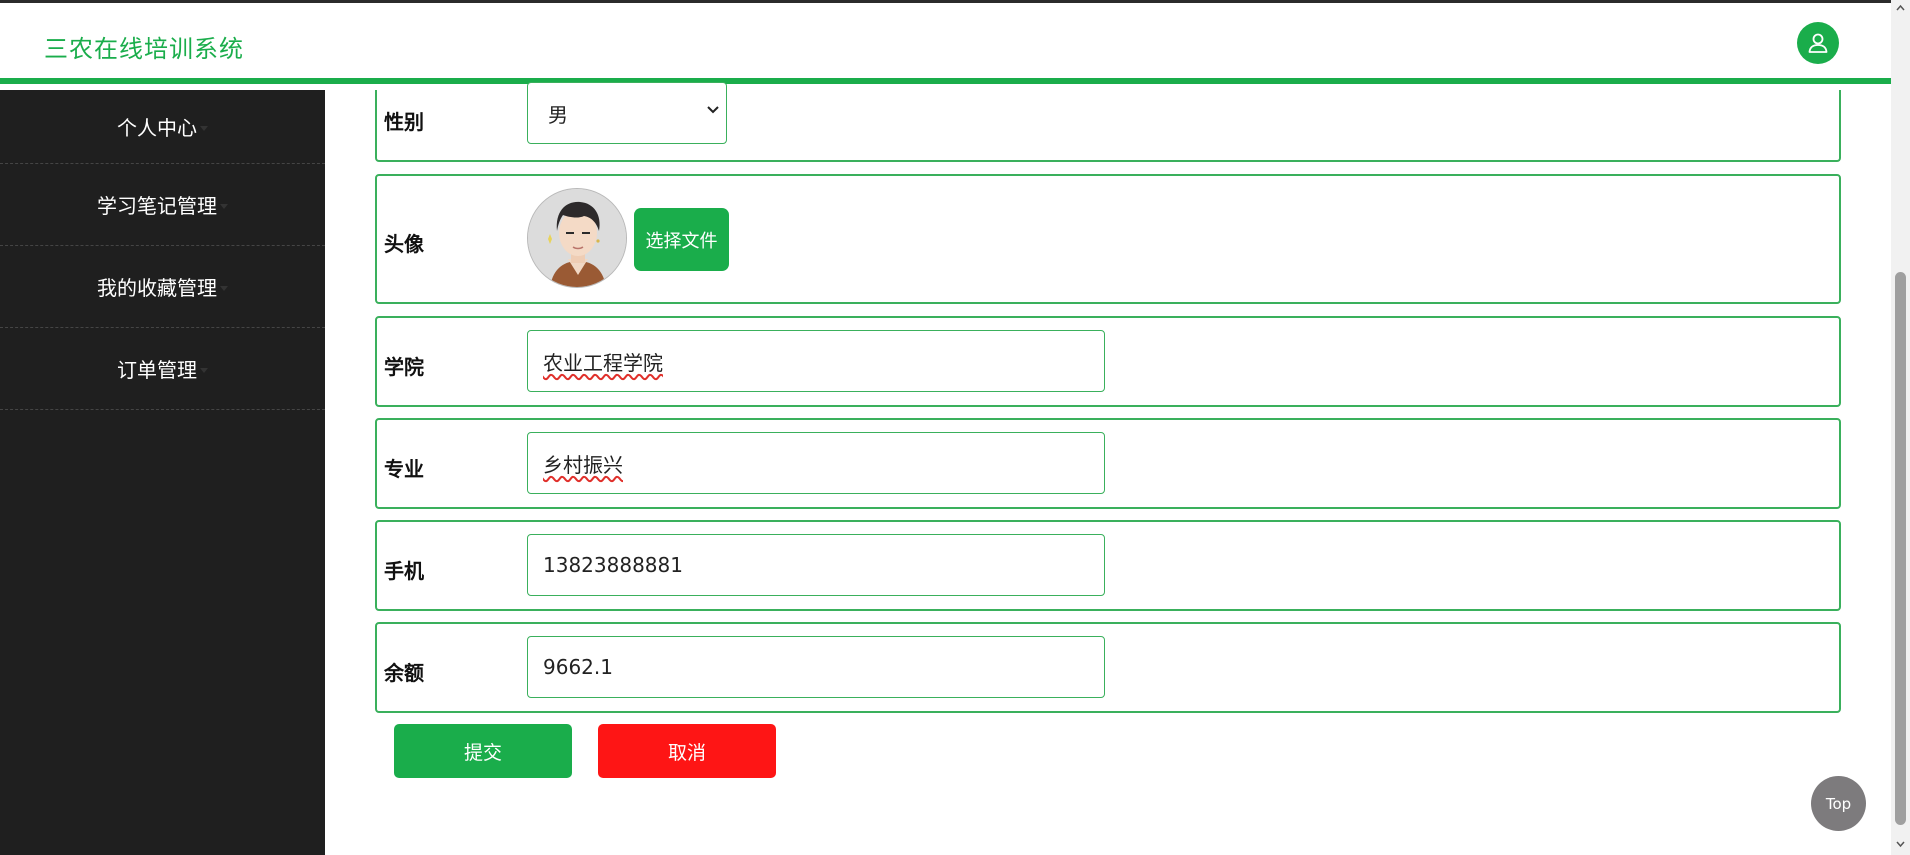  What do you see at coordinates (157, 206) in the screenshot?
I see `sidebar-item-label: 学习笔记管理` at bounding box center [157, 206].